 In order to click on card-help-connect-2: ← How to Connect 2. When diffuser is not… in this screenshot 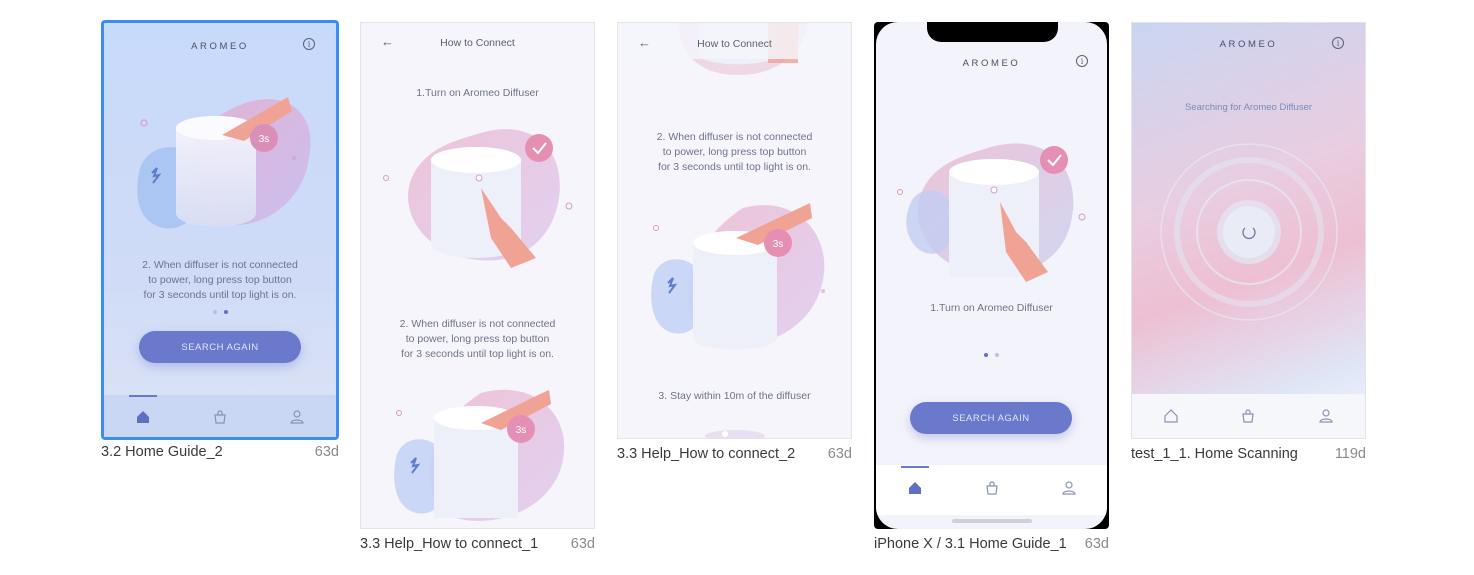, I will do `click(734, 244)`.